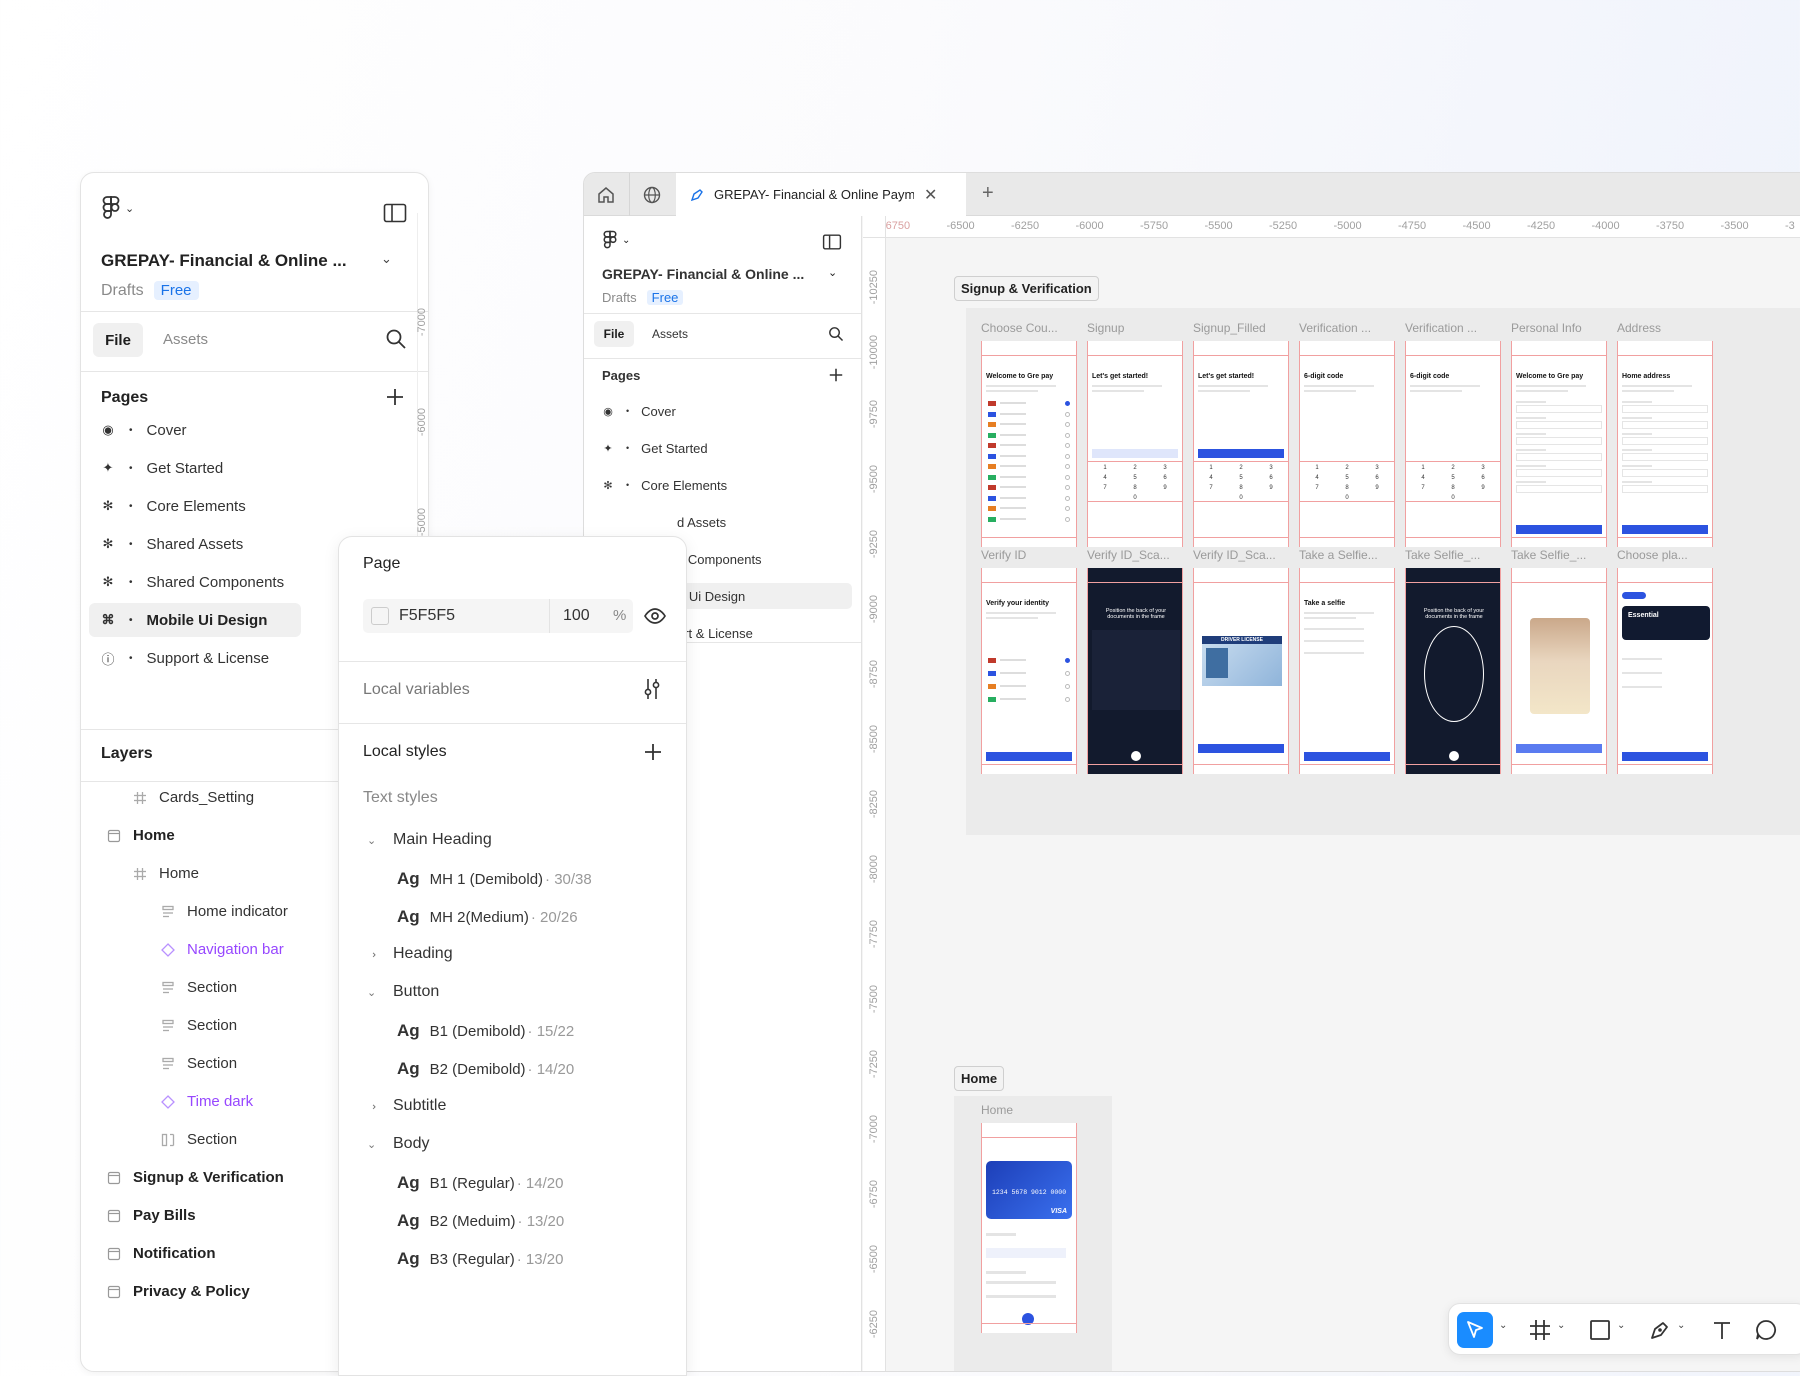  I want to click on credit-card: 1234 5678 9012 0000 VISA, so click(1029, 1190).